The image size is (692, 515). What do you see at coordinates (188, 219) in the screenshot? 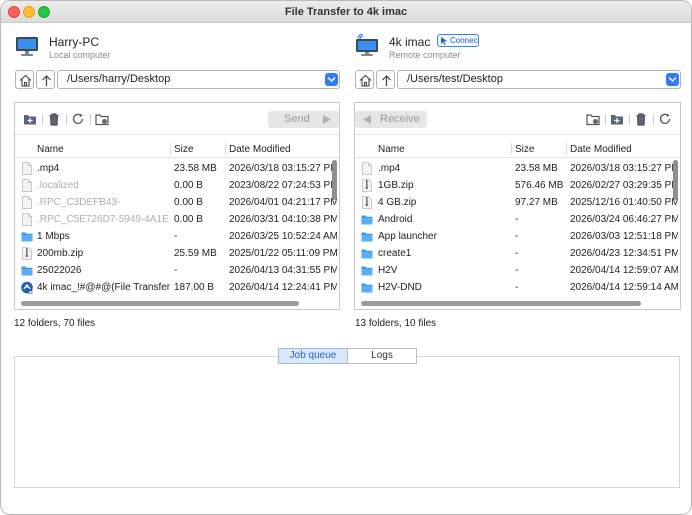
I see `cell-size: 0.00 B` at bounding box center [188, 219].